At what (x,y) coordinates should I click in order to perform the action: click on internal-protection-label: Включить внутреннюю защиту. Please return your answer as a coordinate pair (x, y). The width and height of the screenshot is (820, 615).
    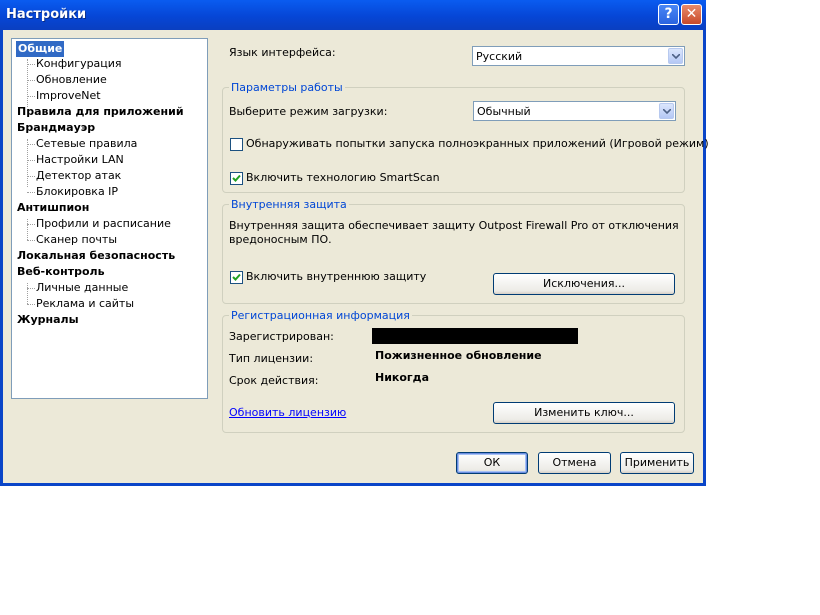
    Looking at the image, I should click on (336, 276).